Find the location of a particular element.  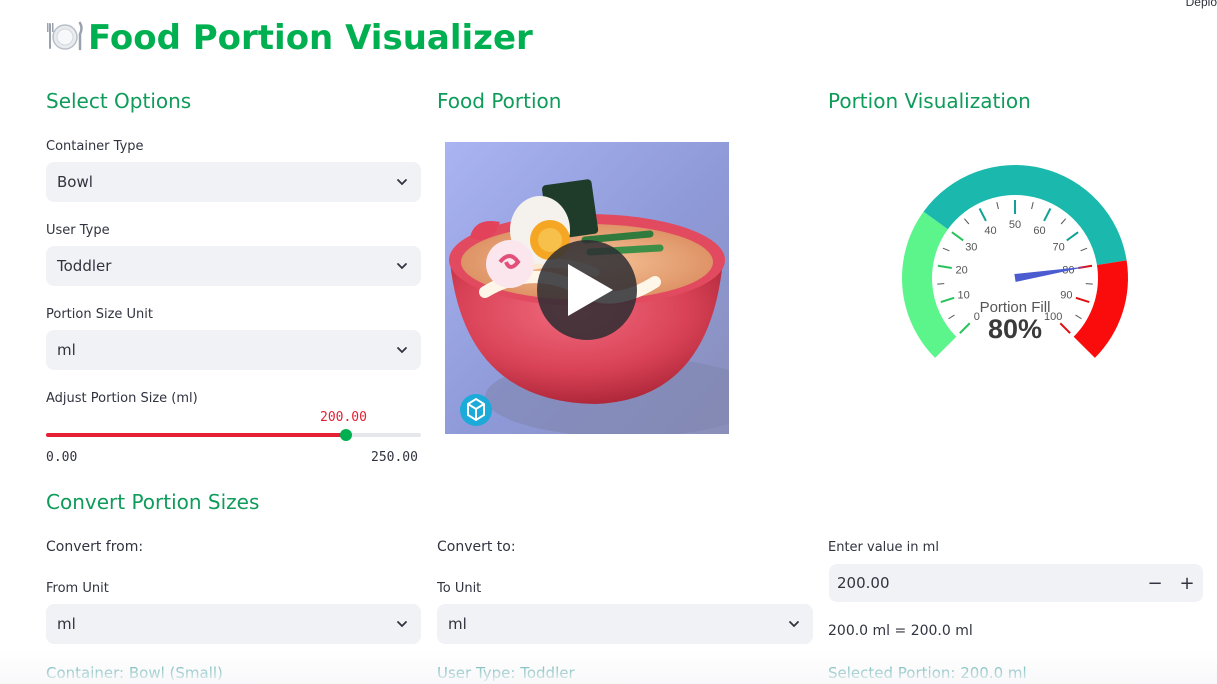

slider-min-label: 0.00 is located at coordinates (62, 457).